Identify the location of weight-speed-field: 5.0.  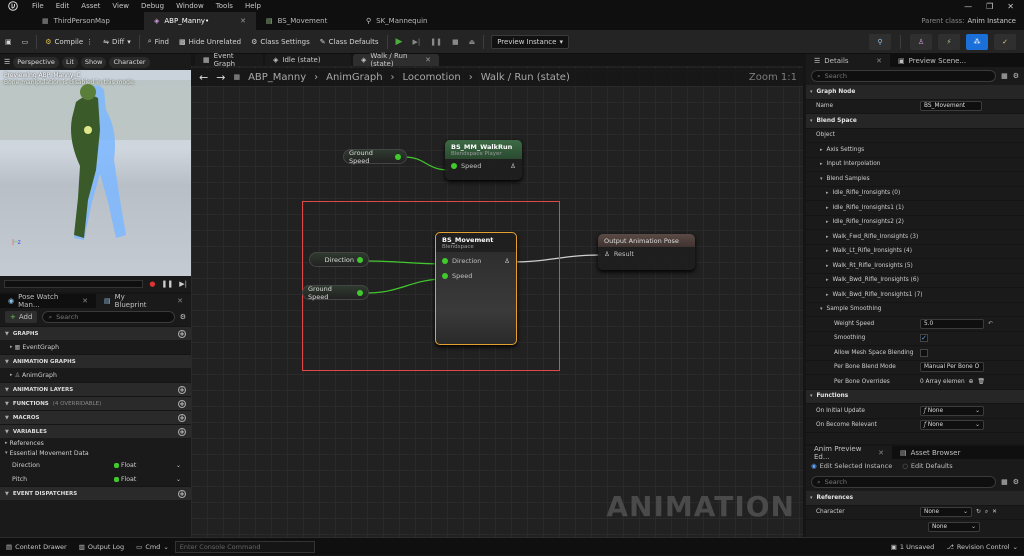
(952, 323).